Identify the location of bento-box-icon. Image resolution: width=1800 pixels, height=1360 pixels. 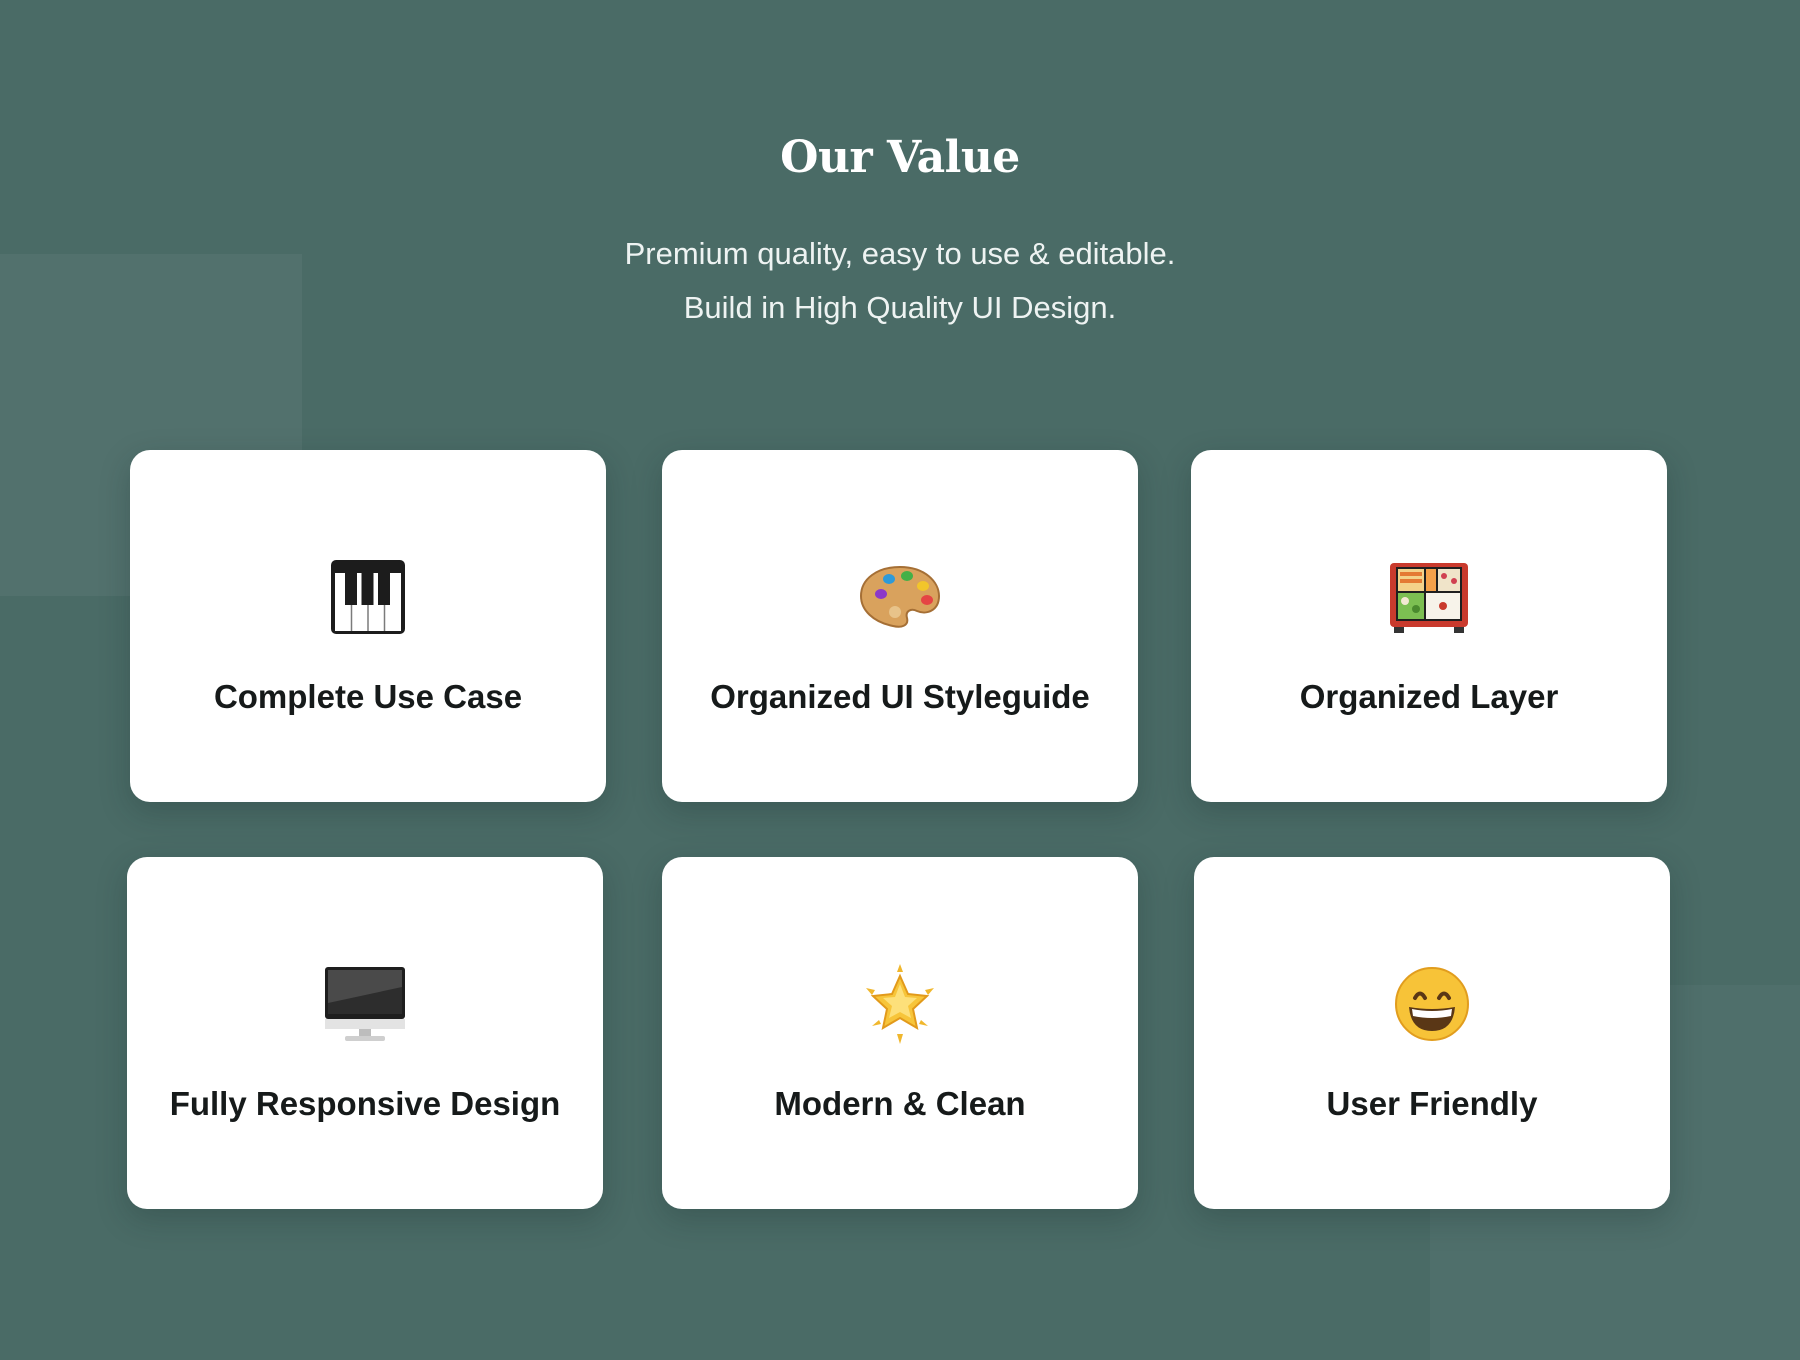
(1429, 597).